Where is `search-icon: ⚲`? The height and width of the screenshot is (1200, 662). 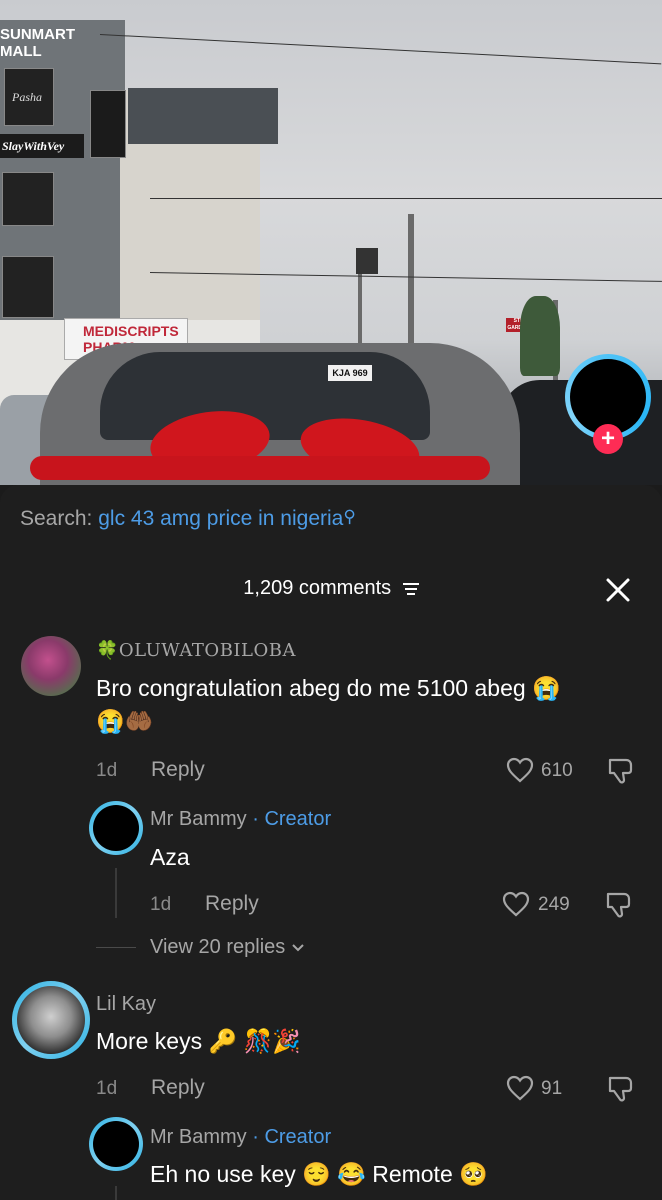
search-icon: ⚲ is located at coordinates (349, 516).